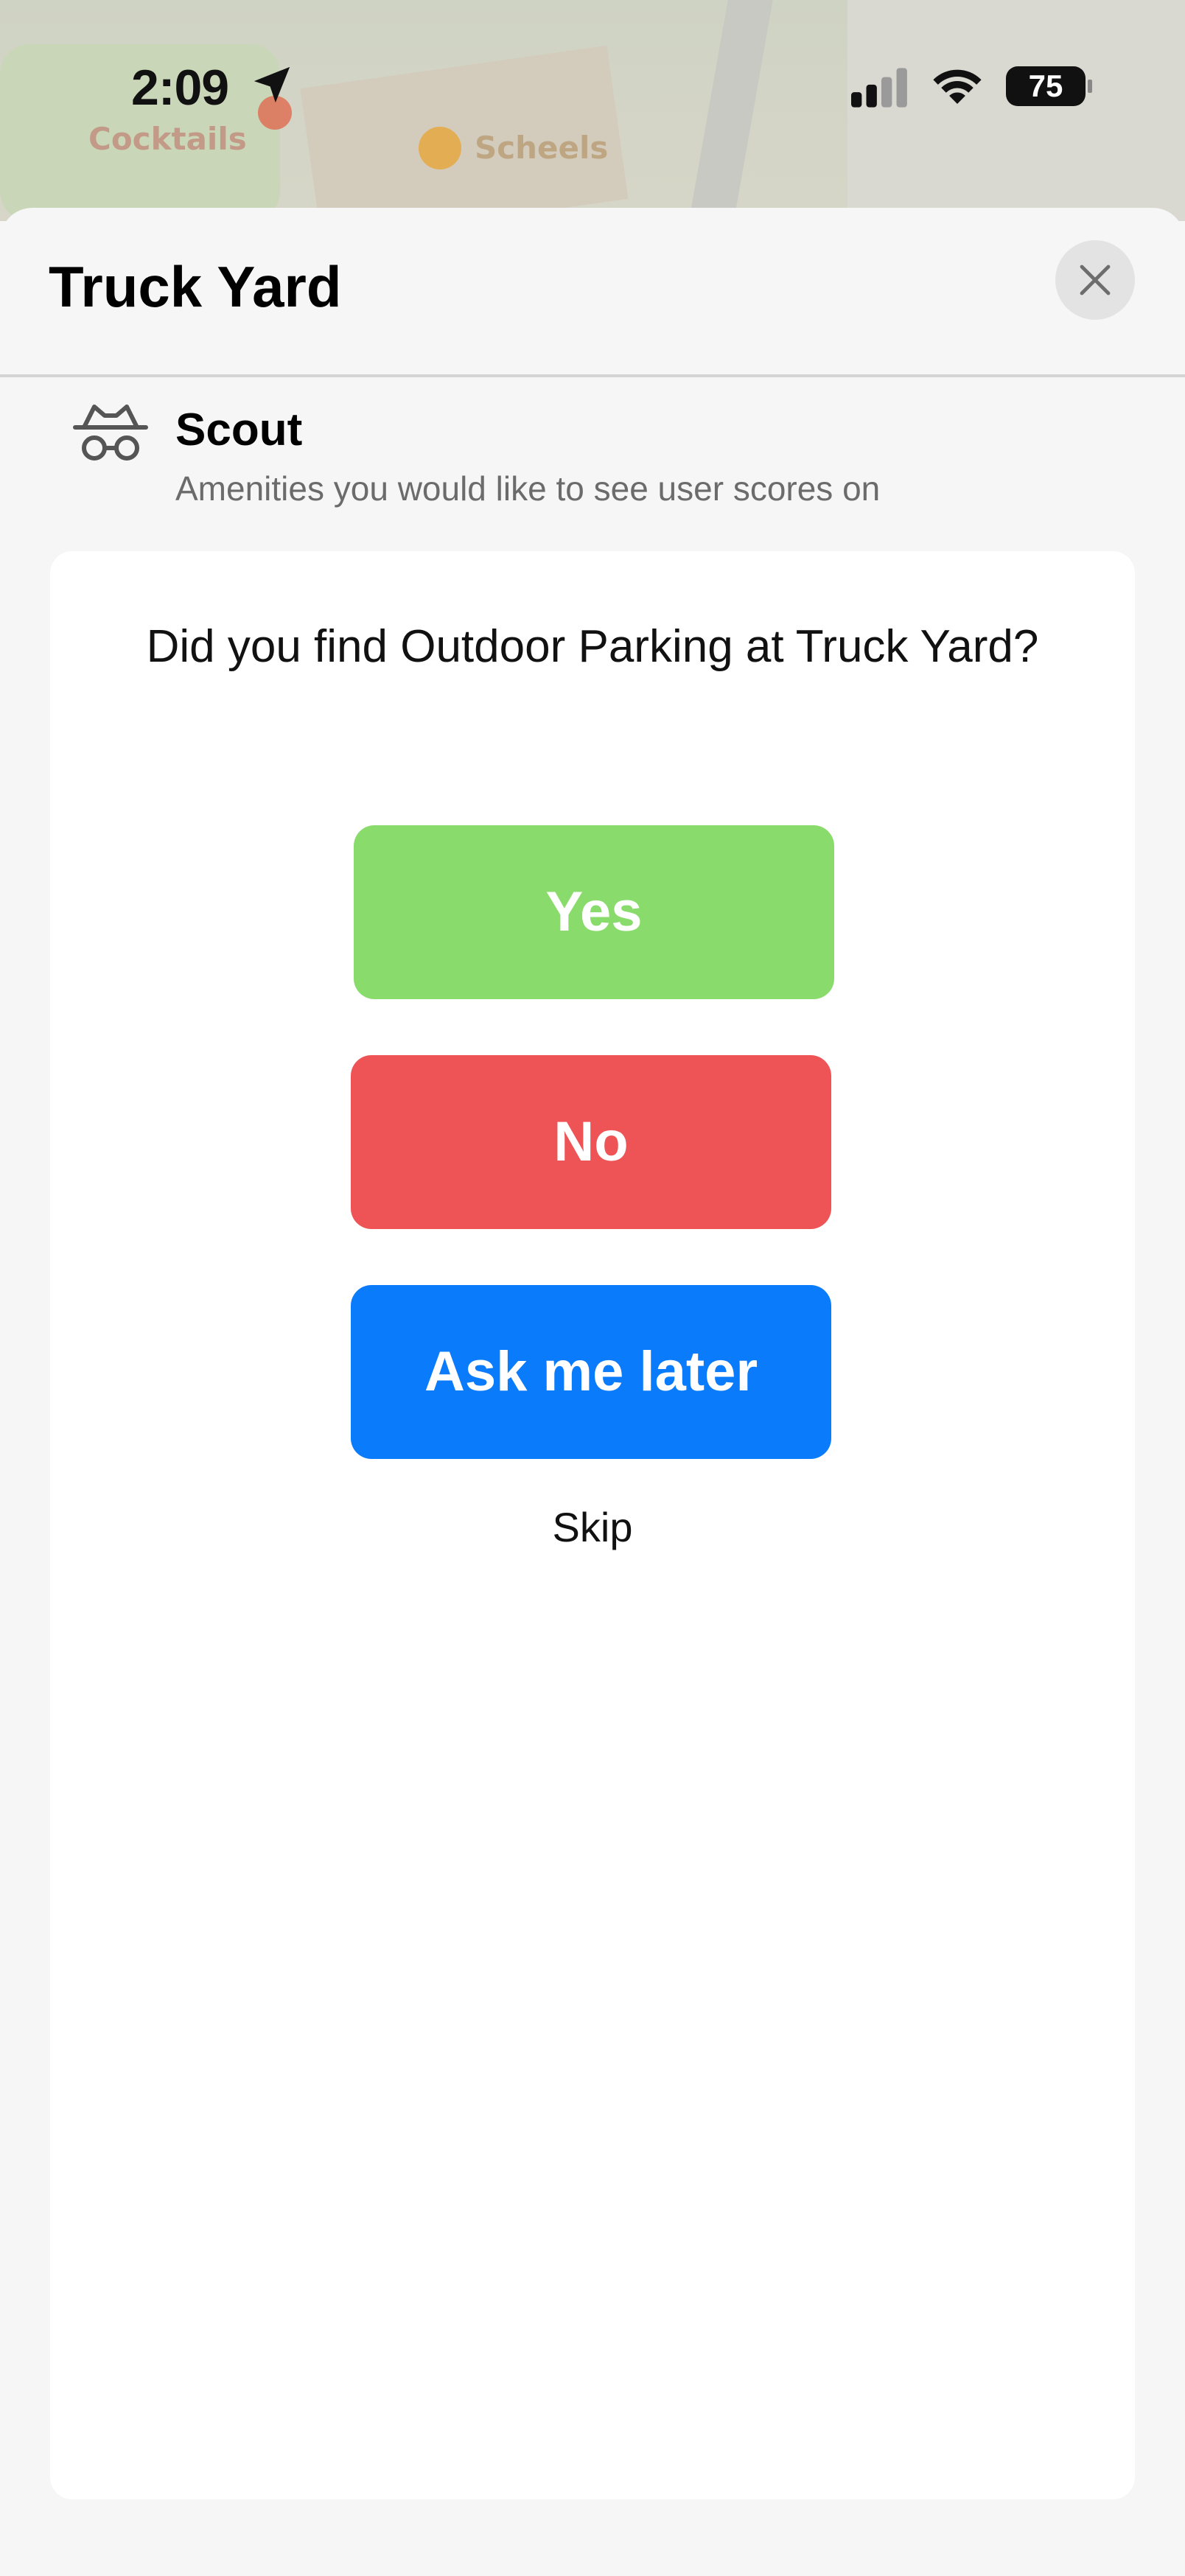 The height and width of the screenshot is (2576, 1185). I want to click on scout-incognito-icon, so click(110, 433).